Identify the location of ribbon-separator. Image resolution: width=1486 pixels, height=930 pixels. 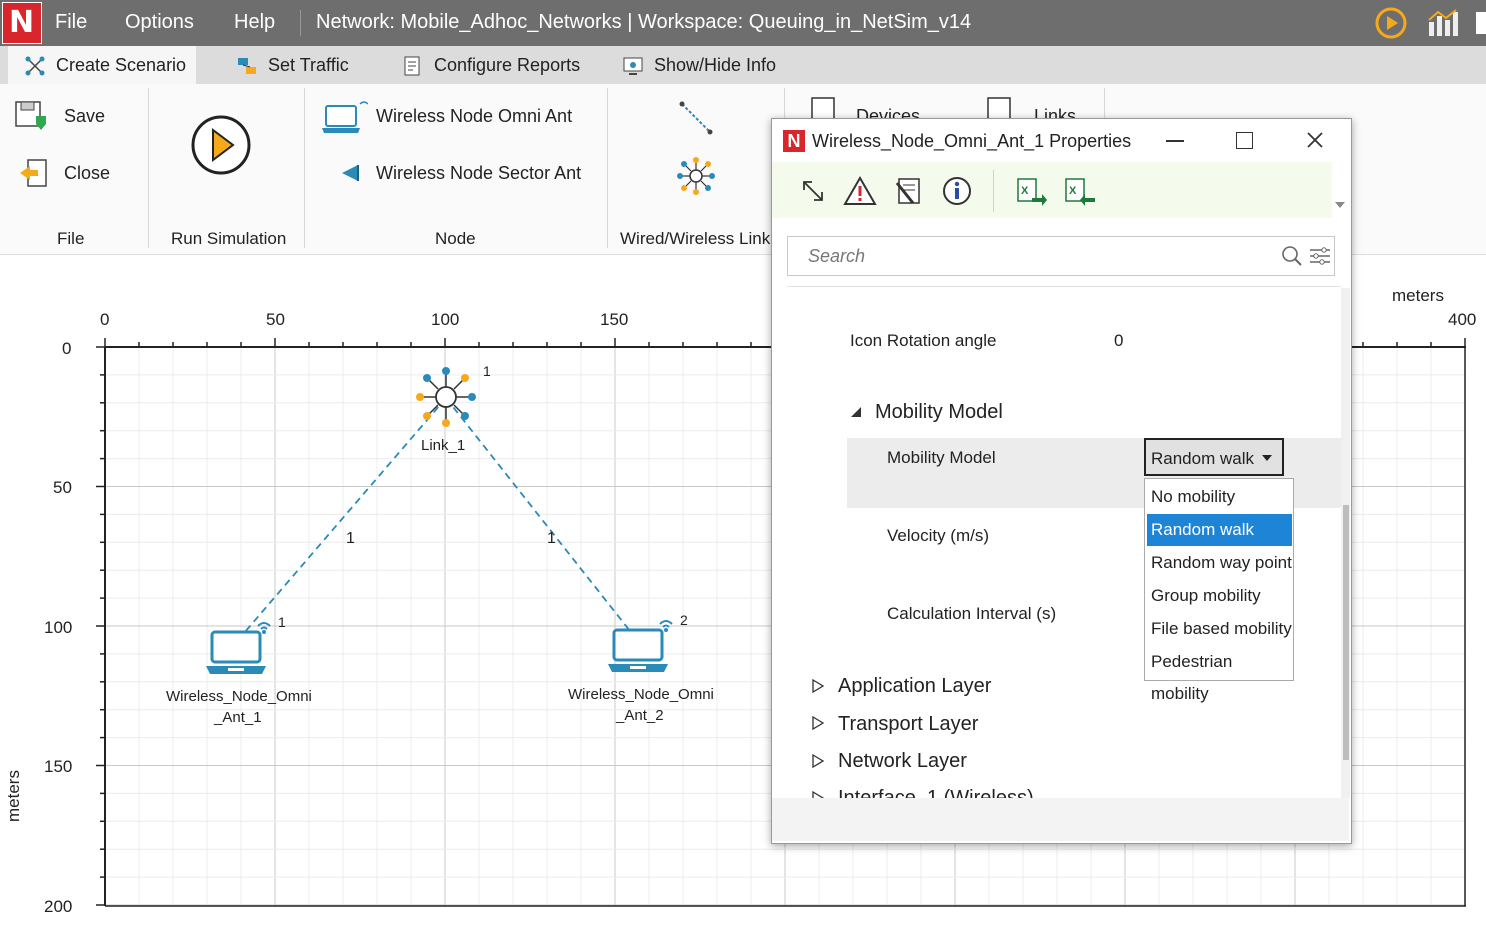
(304, 168).